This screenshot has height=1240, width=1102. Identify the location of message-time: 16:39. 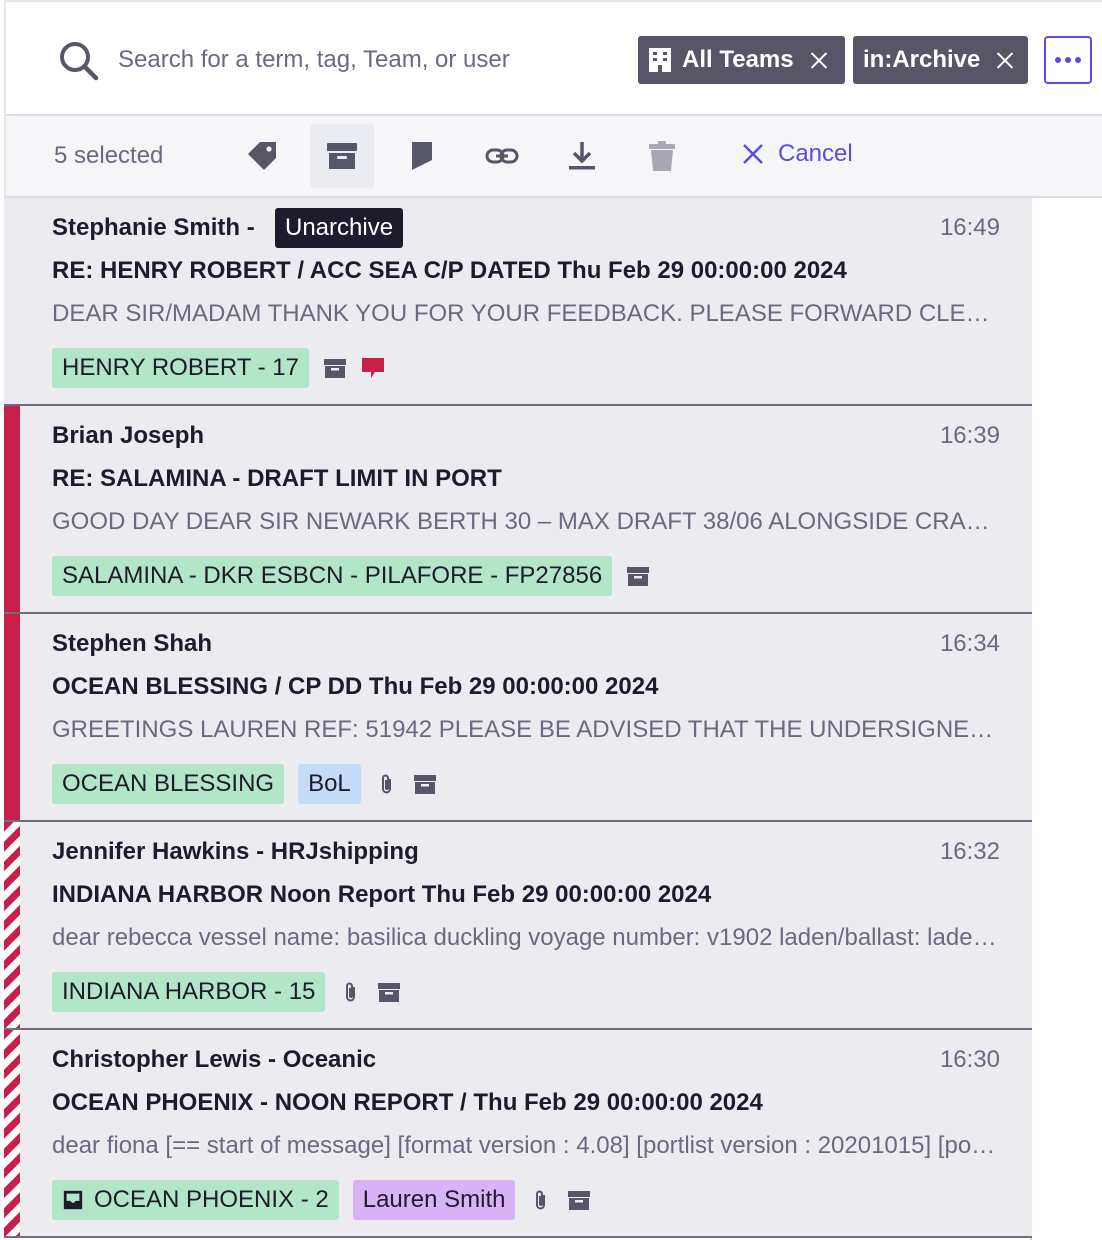
(969, 435).